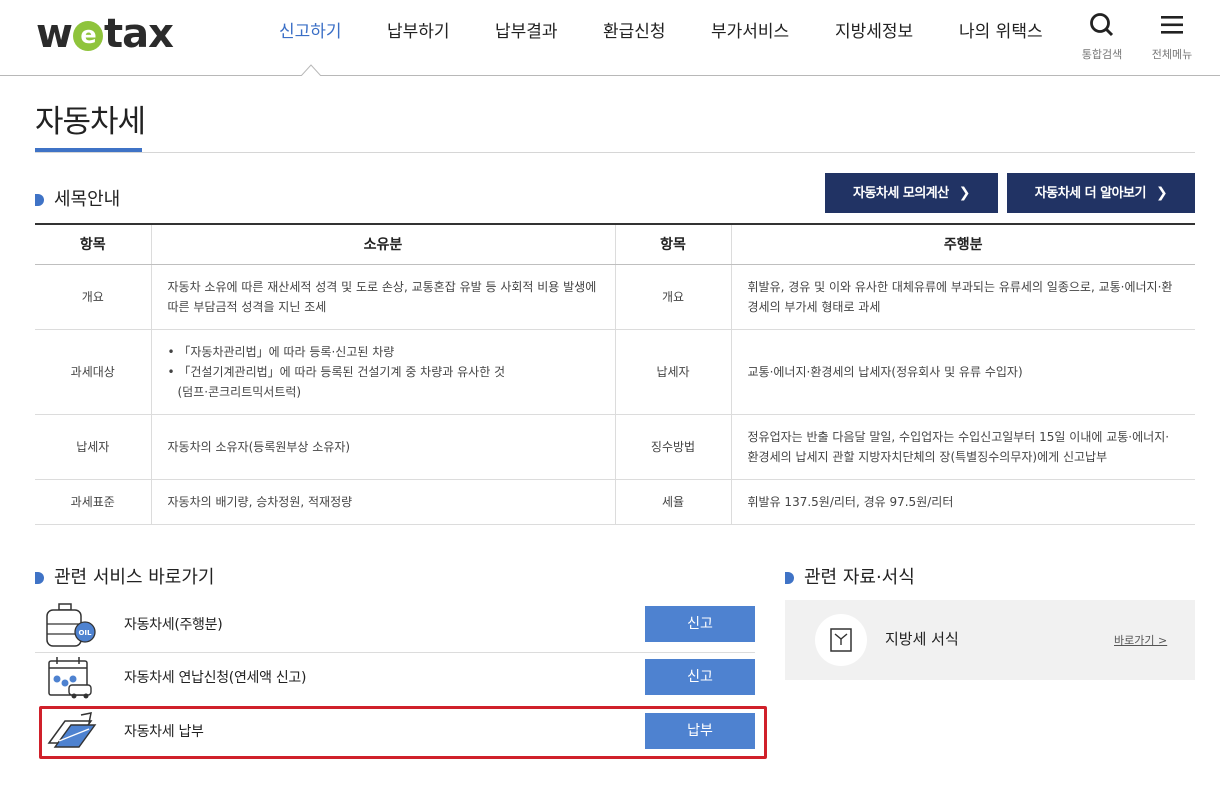 The width and height of the screenshot is (1220, 791). What do you see at coordinates (88, 150) in the screenshot?
I see `title-underline` at bounding box center [88, 150].